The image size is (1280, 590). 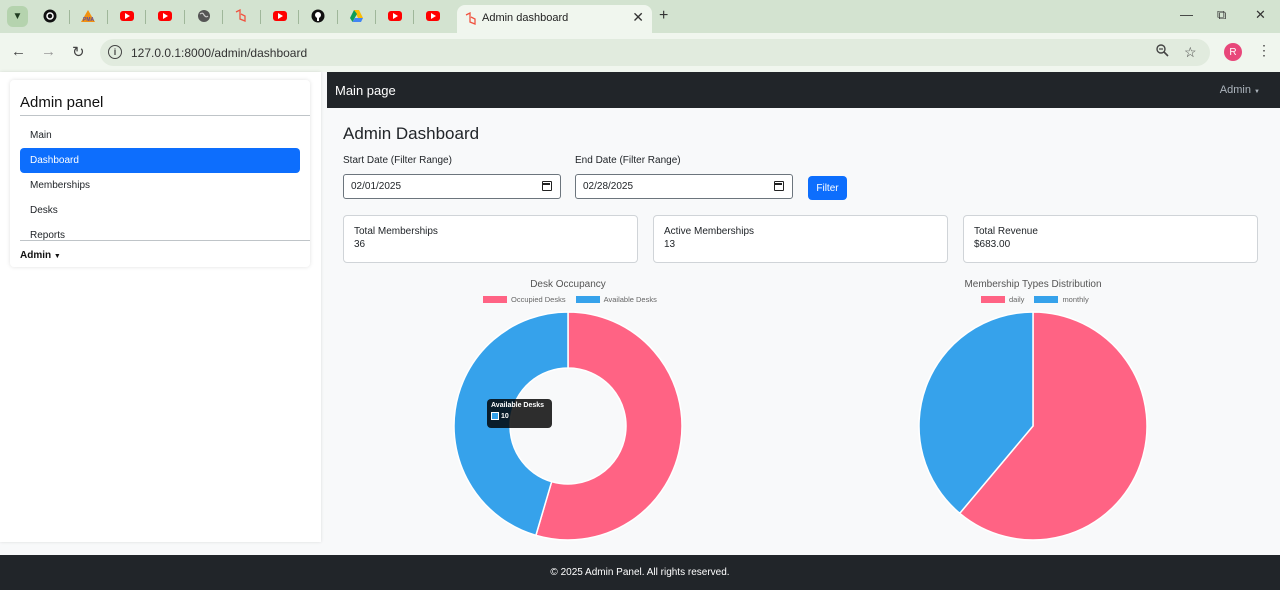 What do you see at coordinates (518, 405) in the screenshot?
I see `tooltip-title: Available Desks` at bounding box center [518, 405].